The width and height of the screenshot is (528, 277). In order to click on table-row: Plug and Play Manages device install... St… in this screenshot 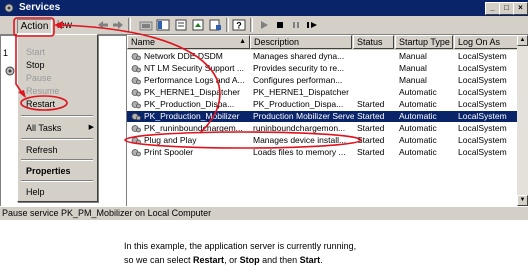, I will do `click(322, 140)`.